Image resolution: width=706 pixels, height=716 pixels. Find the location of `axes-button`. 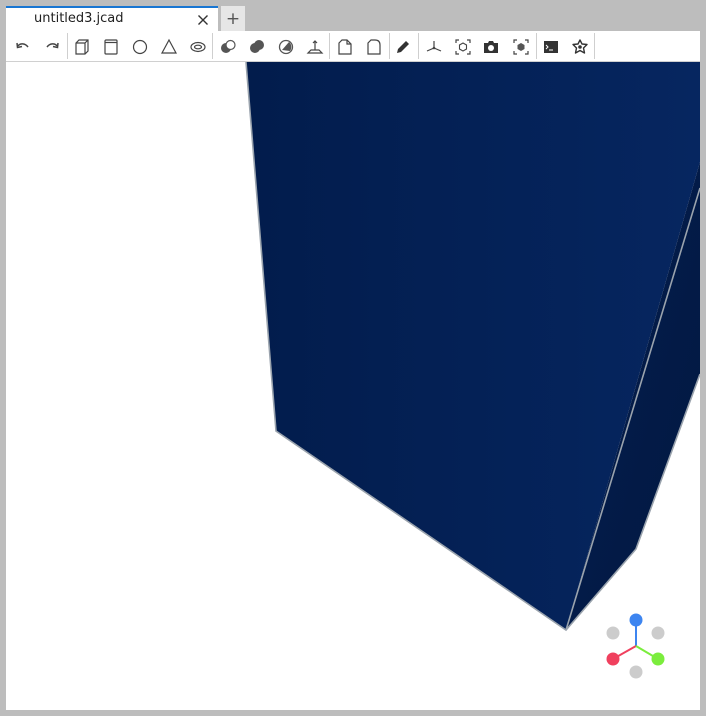

axes-button is located at coordinates (434, 47).